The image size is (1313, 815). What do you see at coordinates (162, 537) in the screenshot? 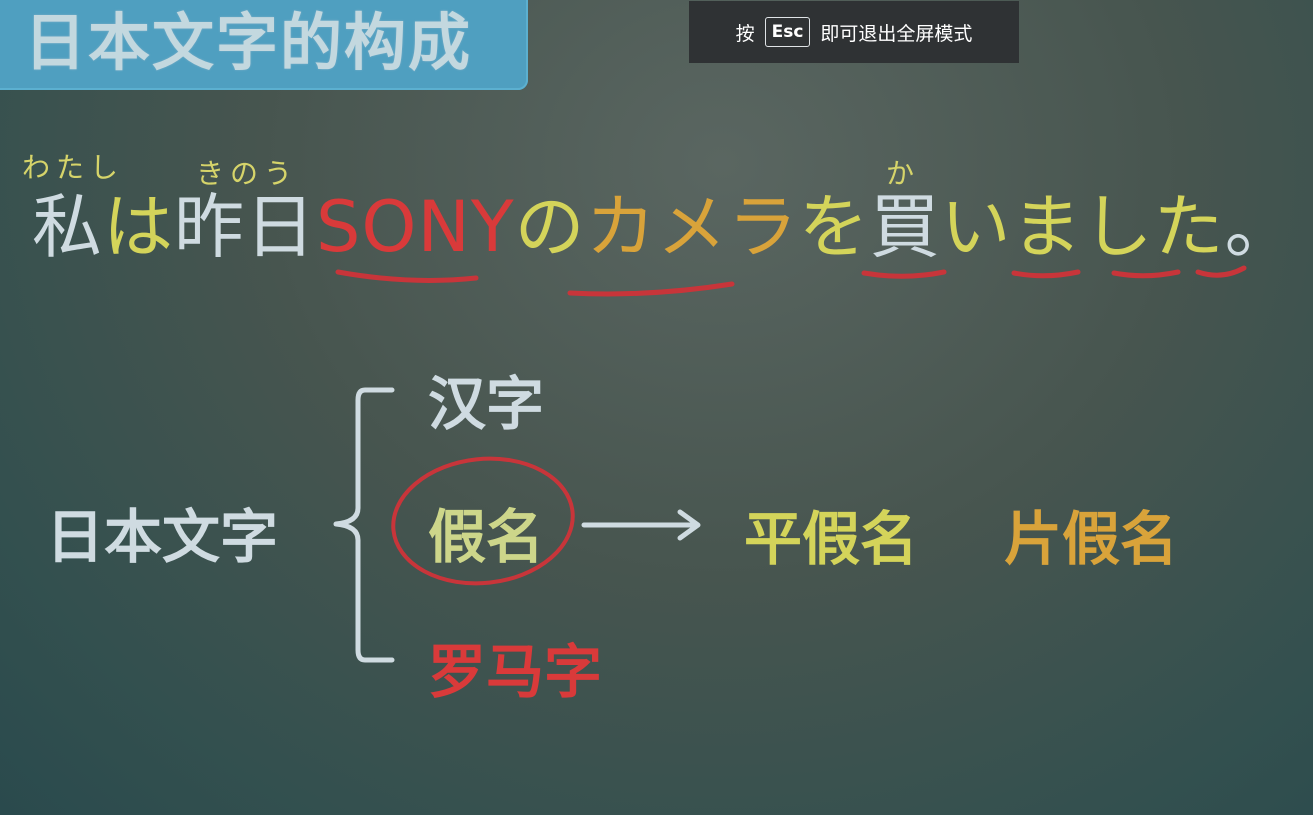
I see `diagram-root: 日本文字` at bounding box center [162, 537].